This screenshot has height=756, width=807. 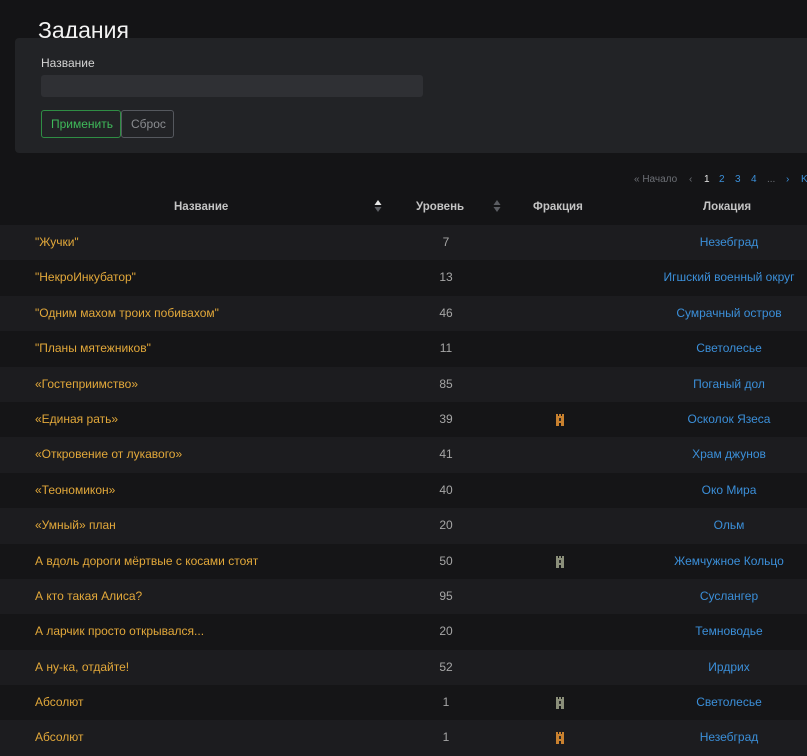 I want to click on table-row: А ну-ка, отдайте! 52 Ирдрих, so click(x=403, y=667).